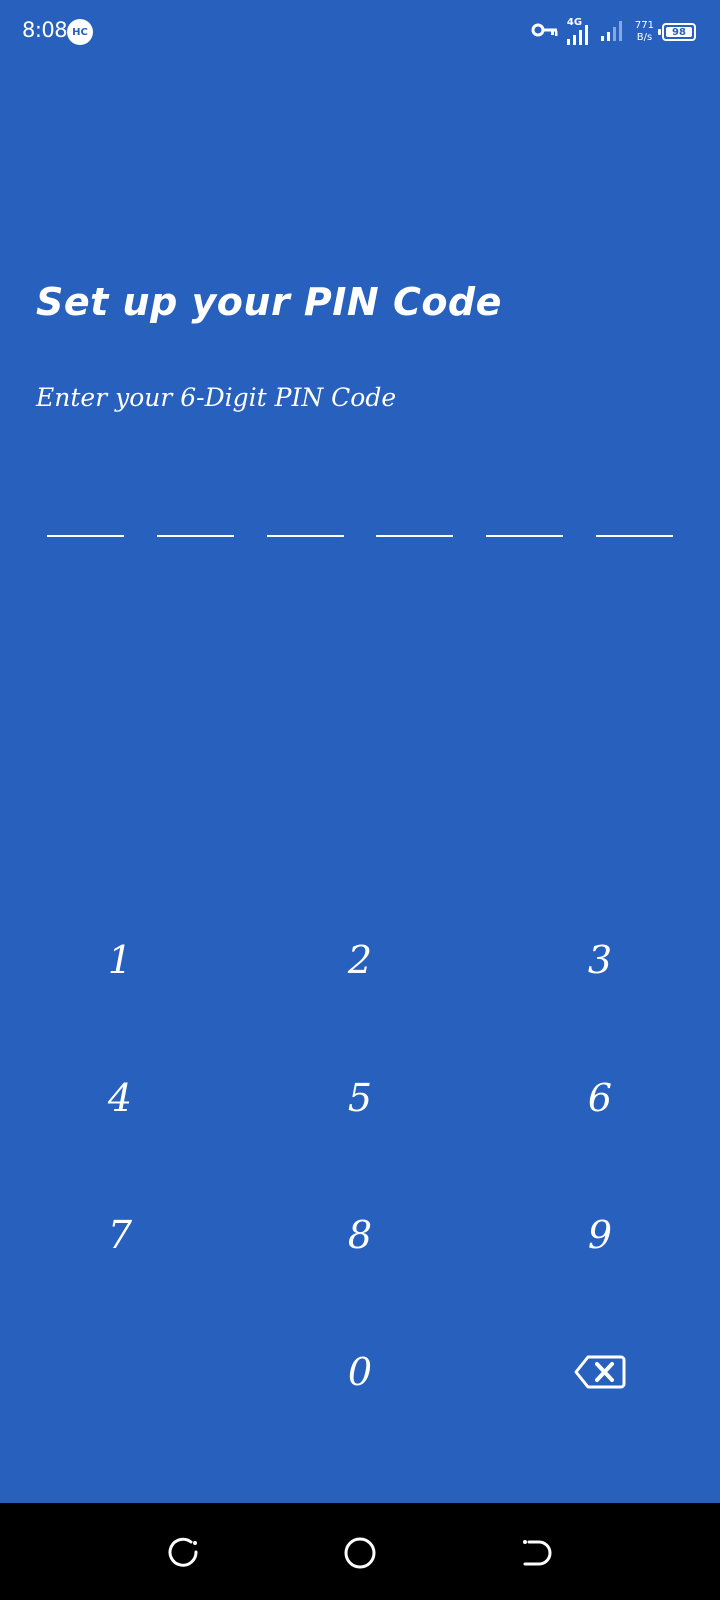  Describe the element at coordinates (120, 960) in the screenshot. I see `key-1: 1` at that location.